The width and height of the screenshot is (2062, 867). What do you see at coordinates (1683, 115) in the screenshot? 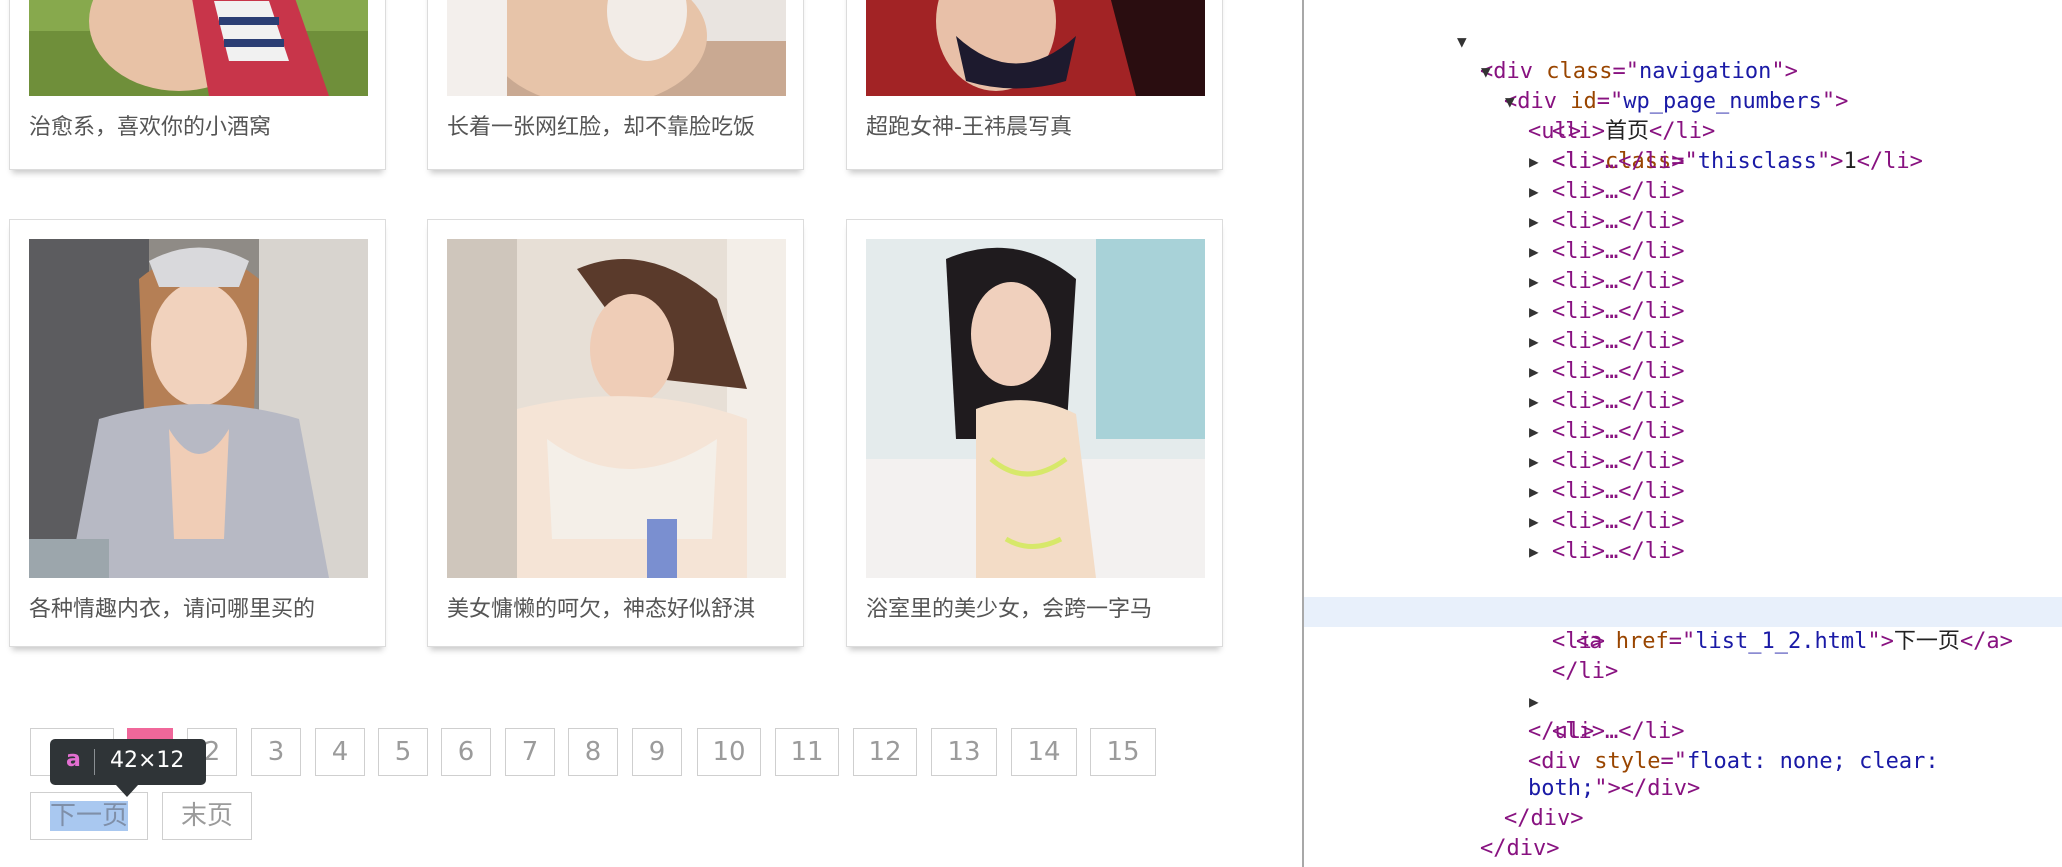
I see `dom-node-li-home: <li>首页</li>` at bounding box center [1683, 115].